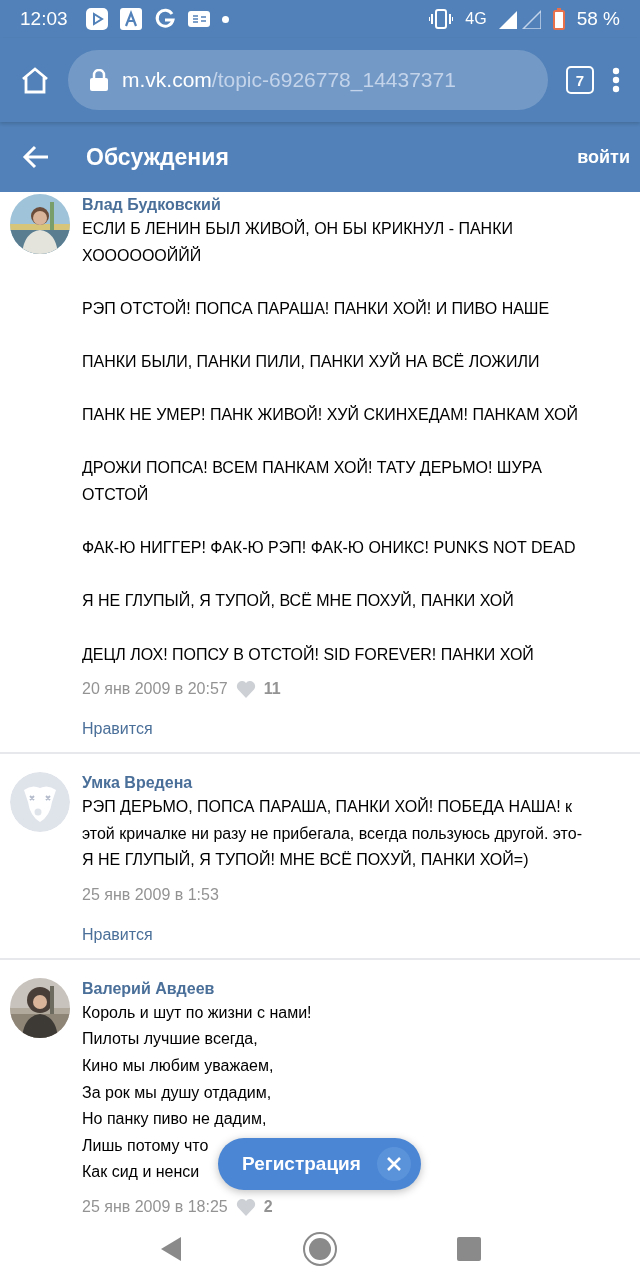  Describe the element at coordinates (598, 19) in the screenshot. I see `battery-label: 58 %` at that location.